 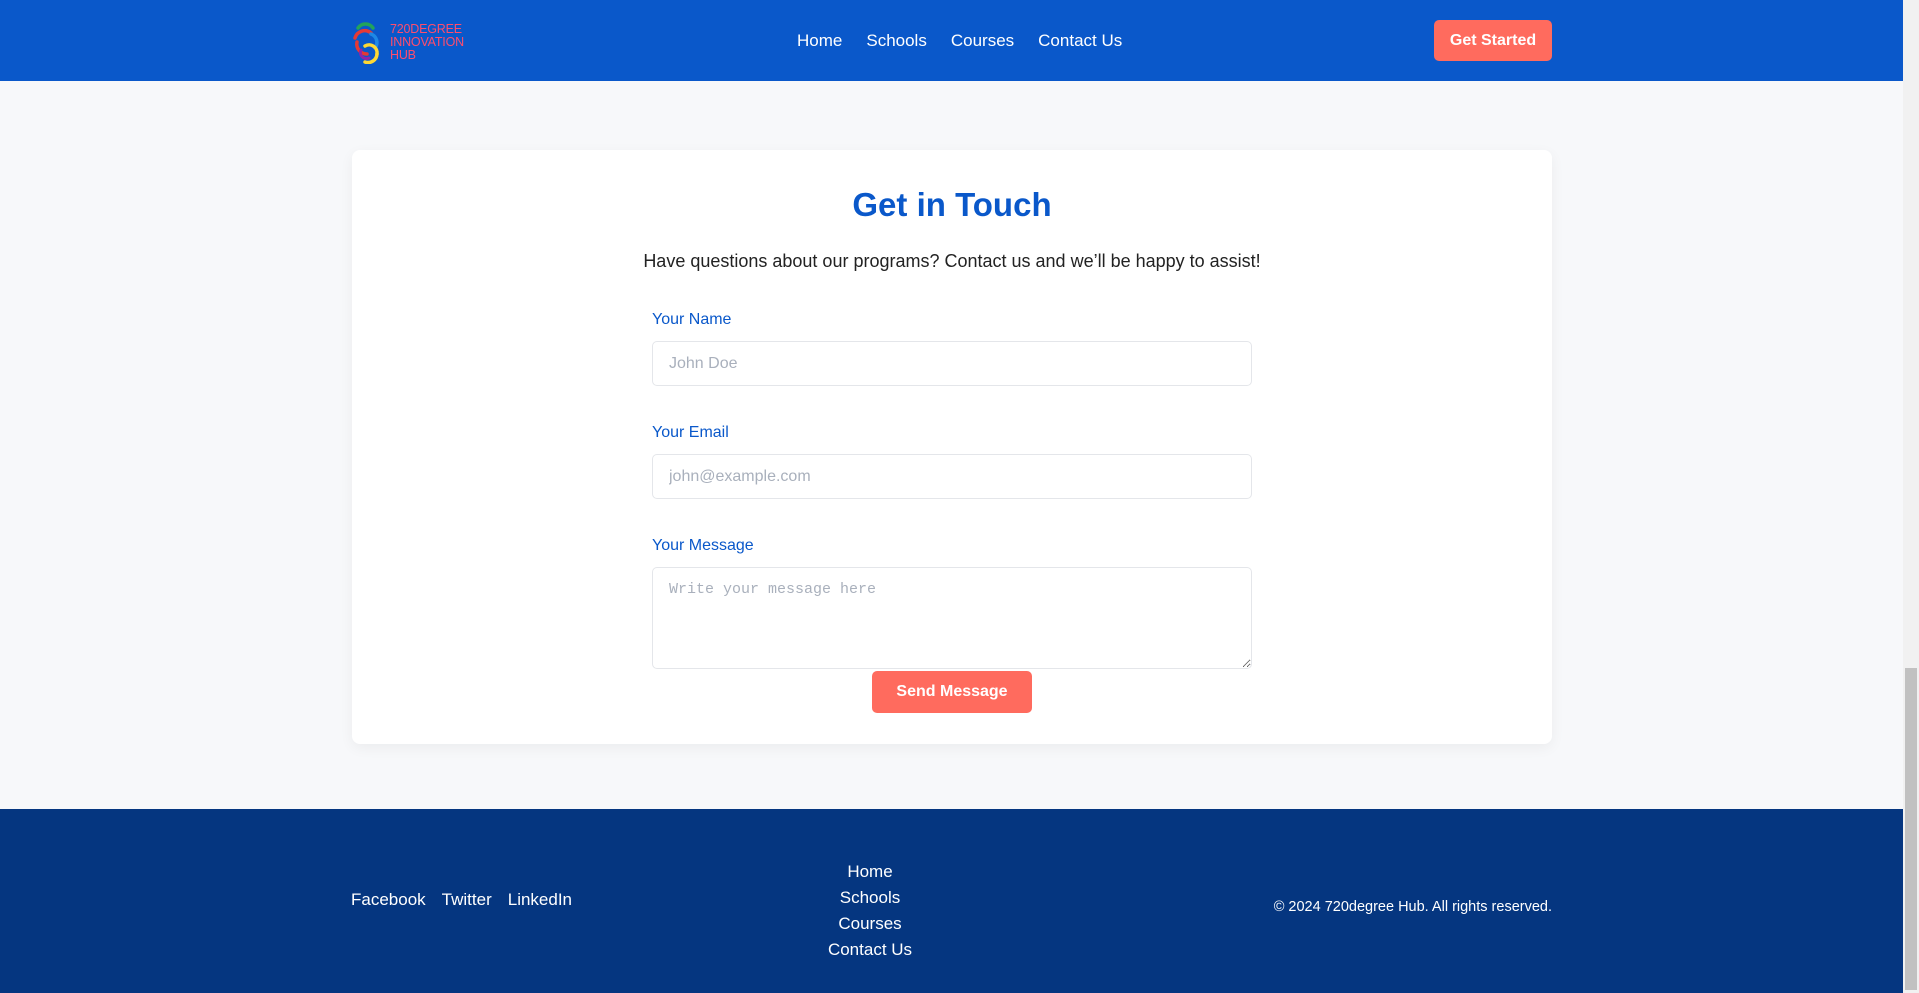 What do you see at coordinates (952, 363) in the screenshot?
I see `name-input` at bounding box center [952, 363].